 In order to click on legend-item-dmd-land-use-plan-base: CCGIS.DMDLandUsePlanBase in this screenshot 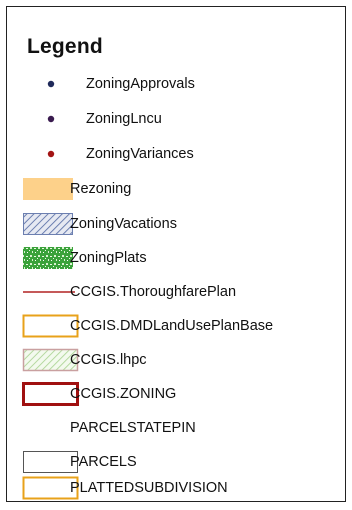, I will do `click(177, 326)`.